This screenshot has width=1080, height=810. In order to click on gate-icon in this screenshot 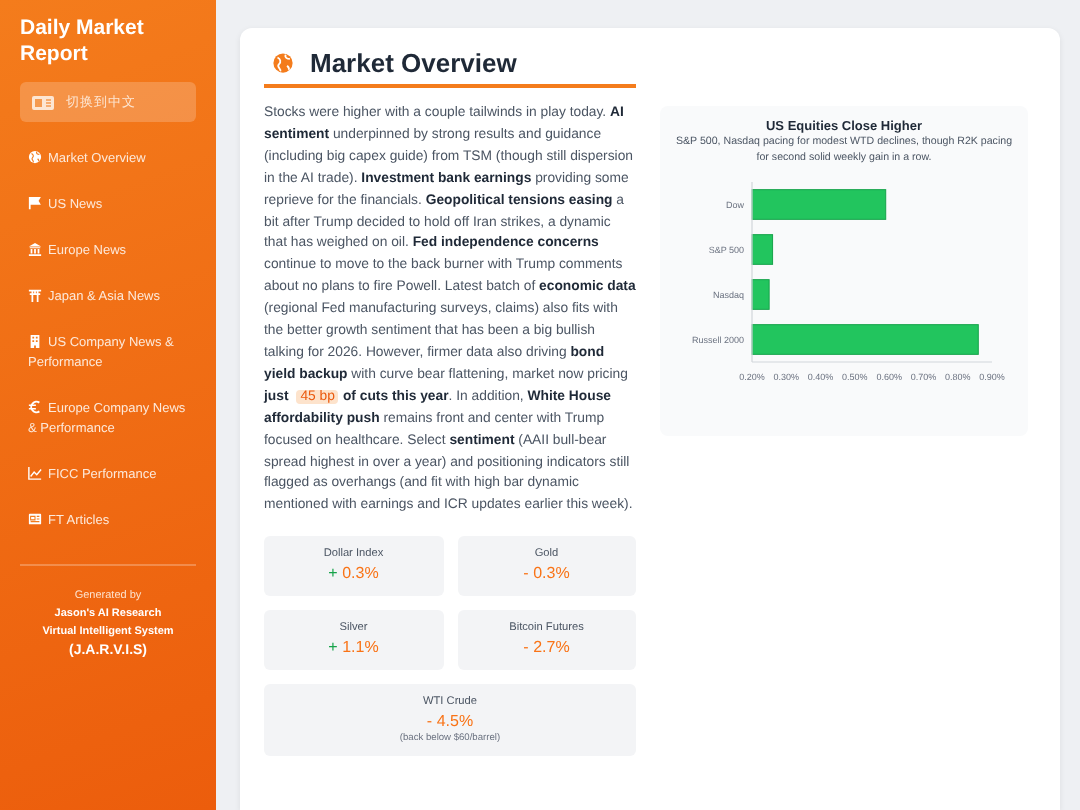, I will do `click(35, 295)`.